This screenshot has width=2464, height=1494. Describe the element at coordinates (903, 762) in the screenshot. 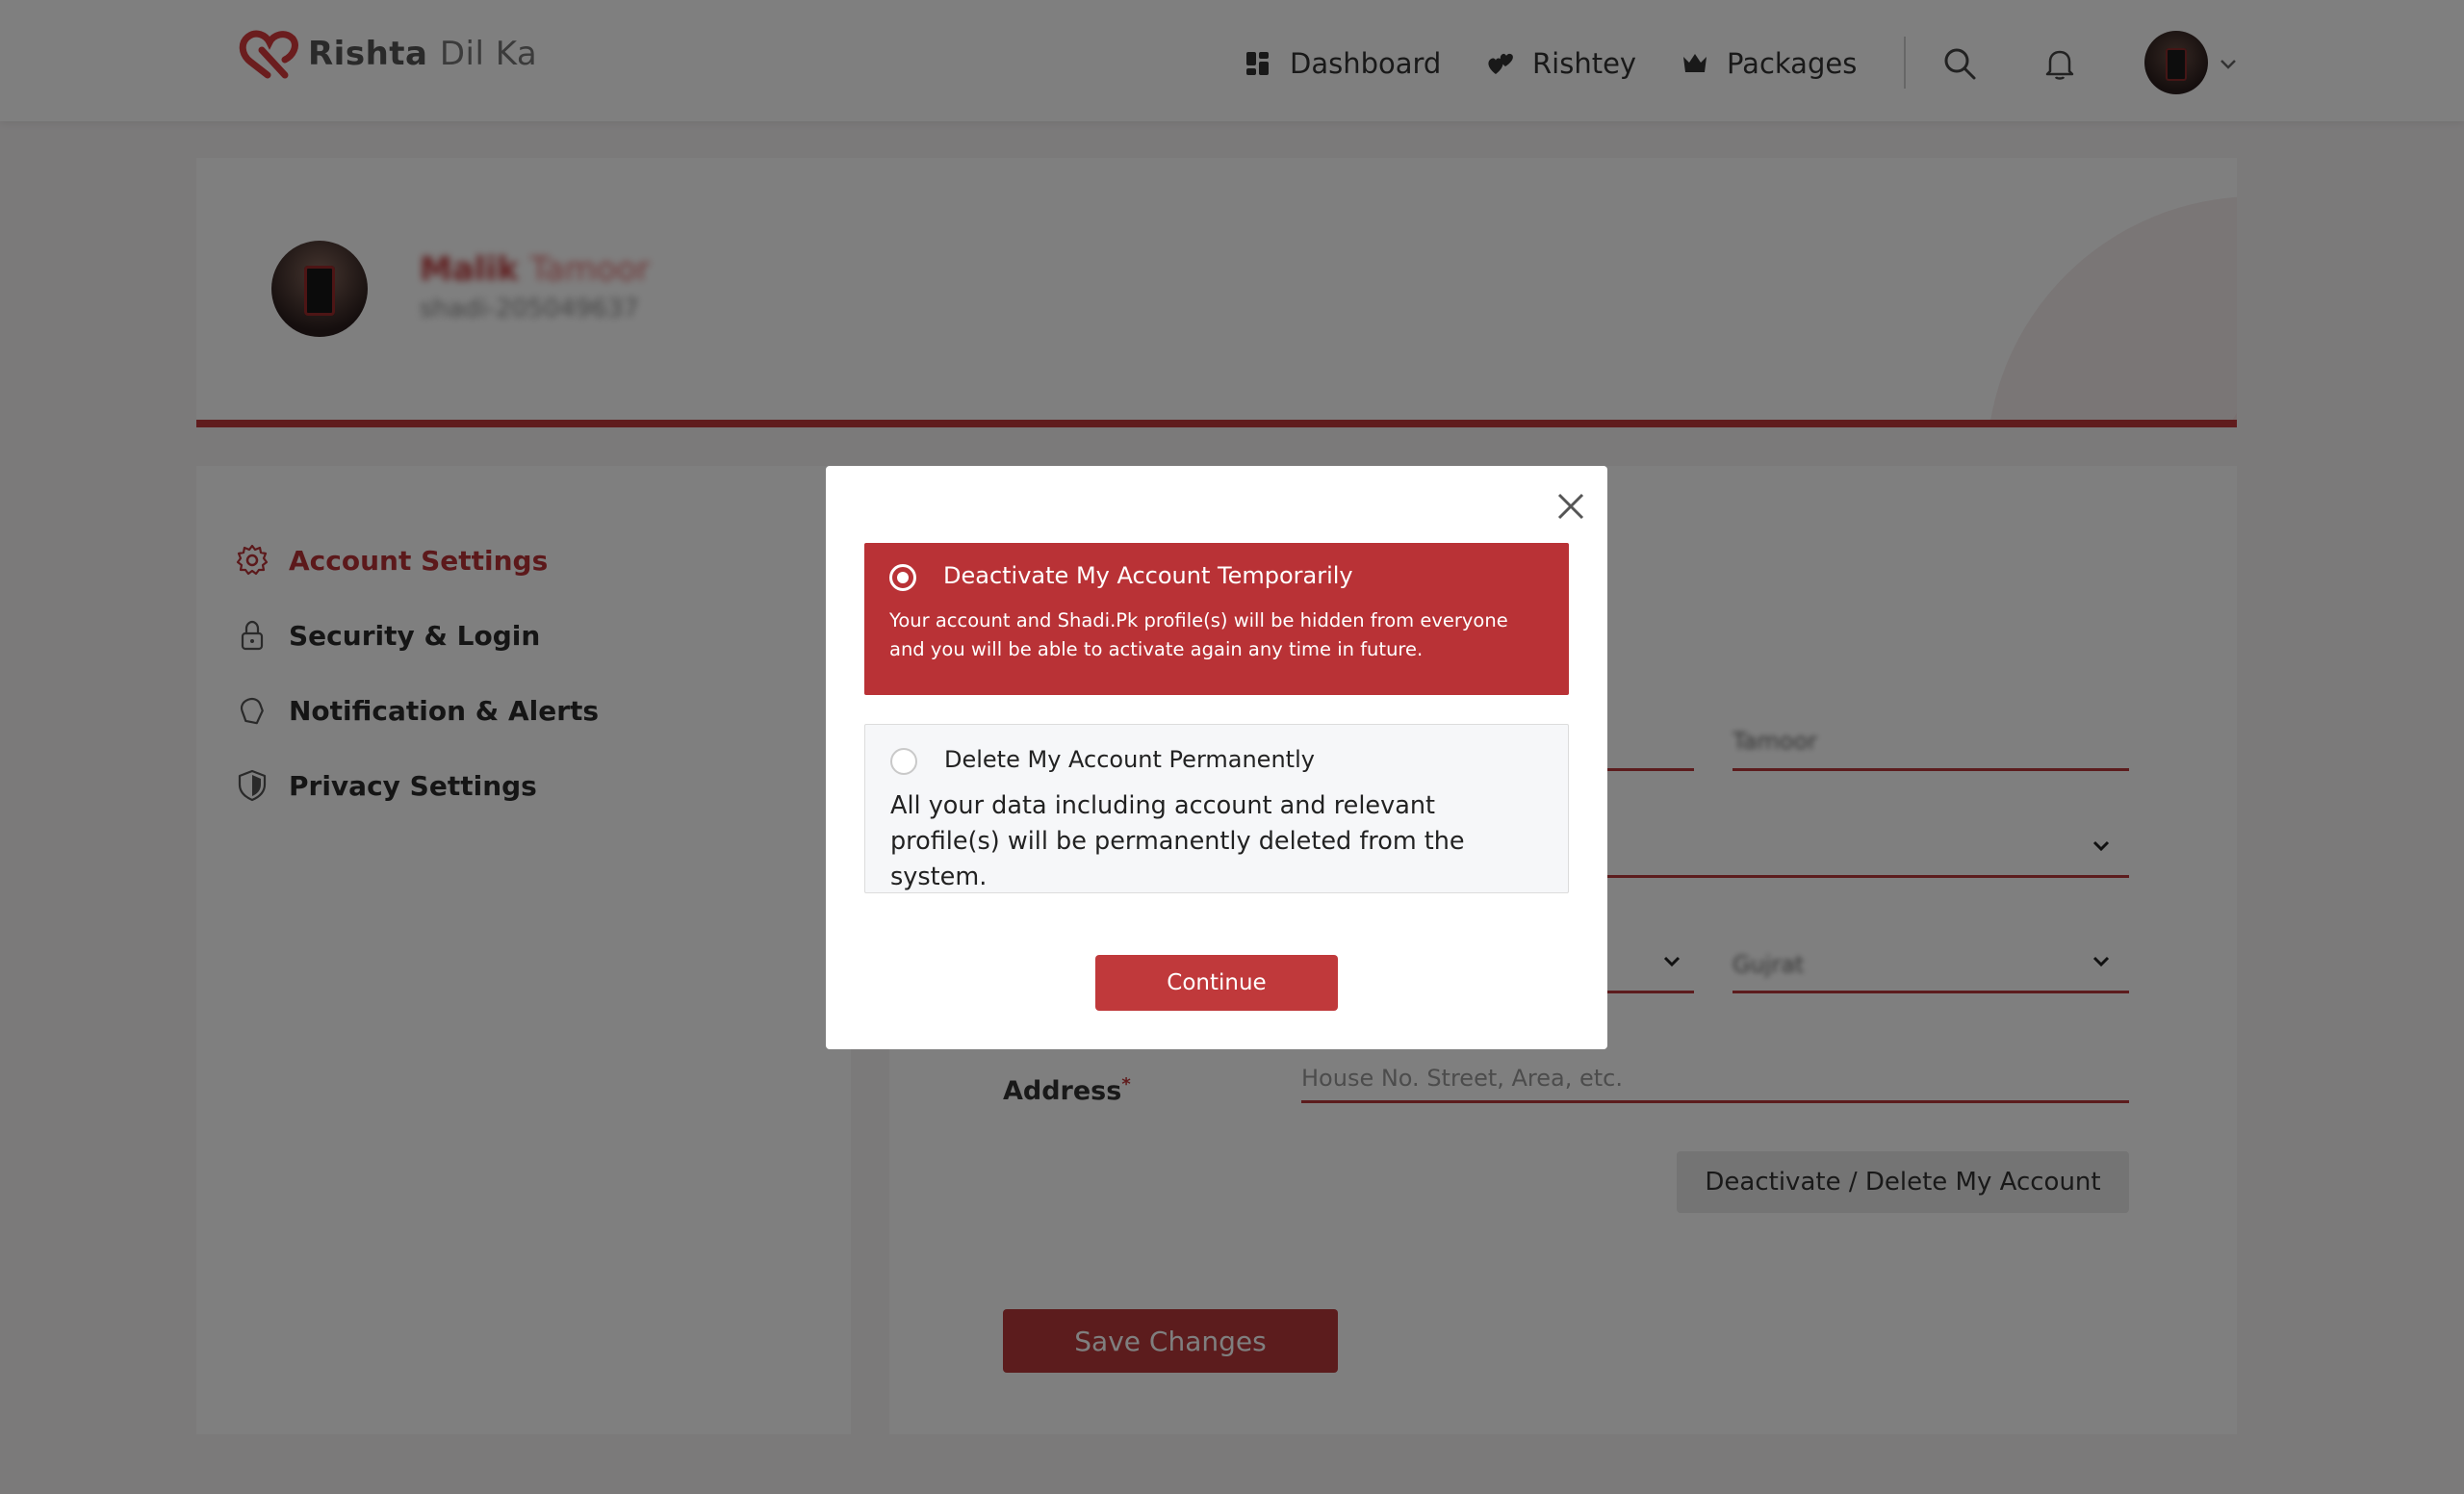

I see `radio-delete` at that location.